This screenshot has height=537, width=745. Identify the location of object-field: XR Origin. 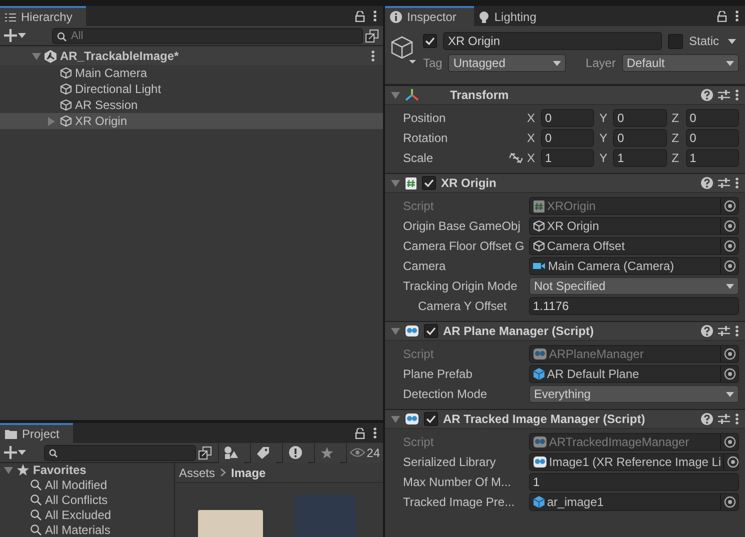
(634, 226).